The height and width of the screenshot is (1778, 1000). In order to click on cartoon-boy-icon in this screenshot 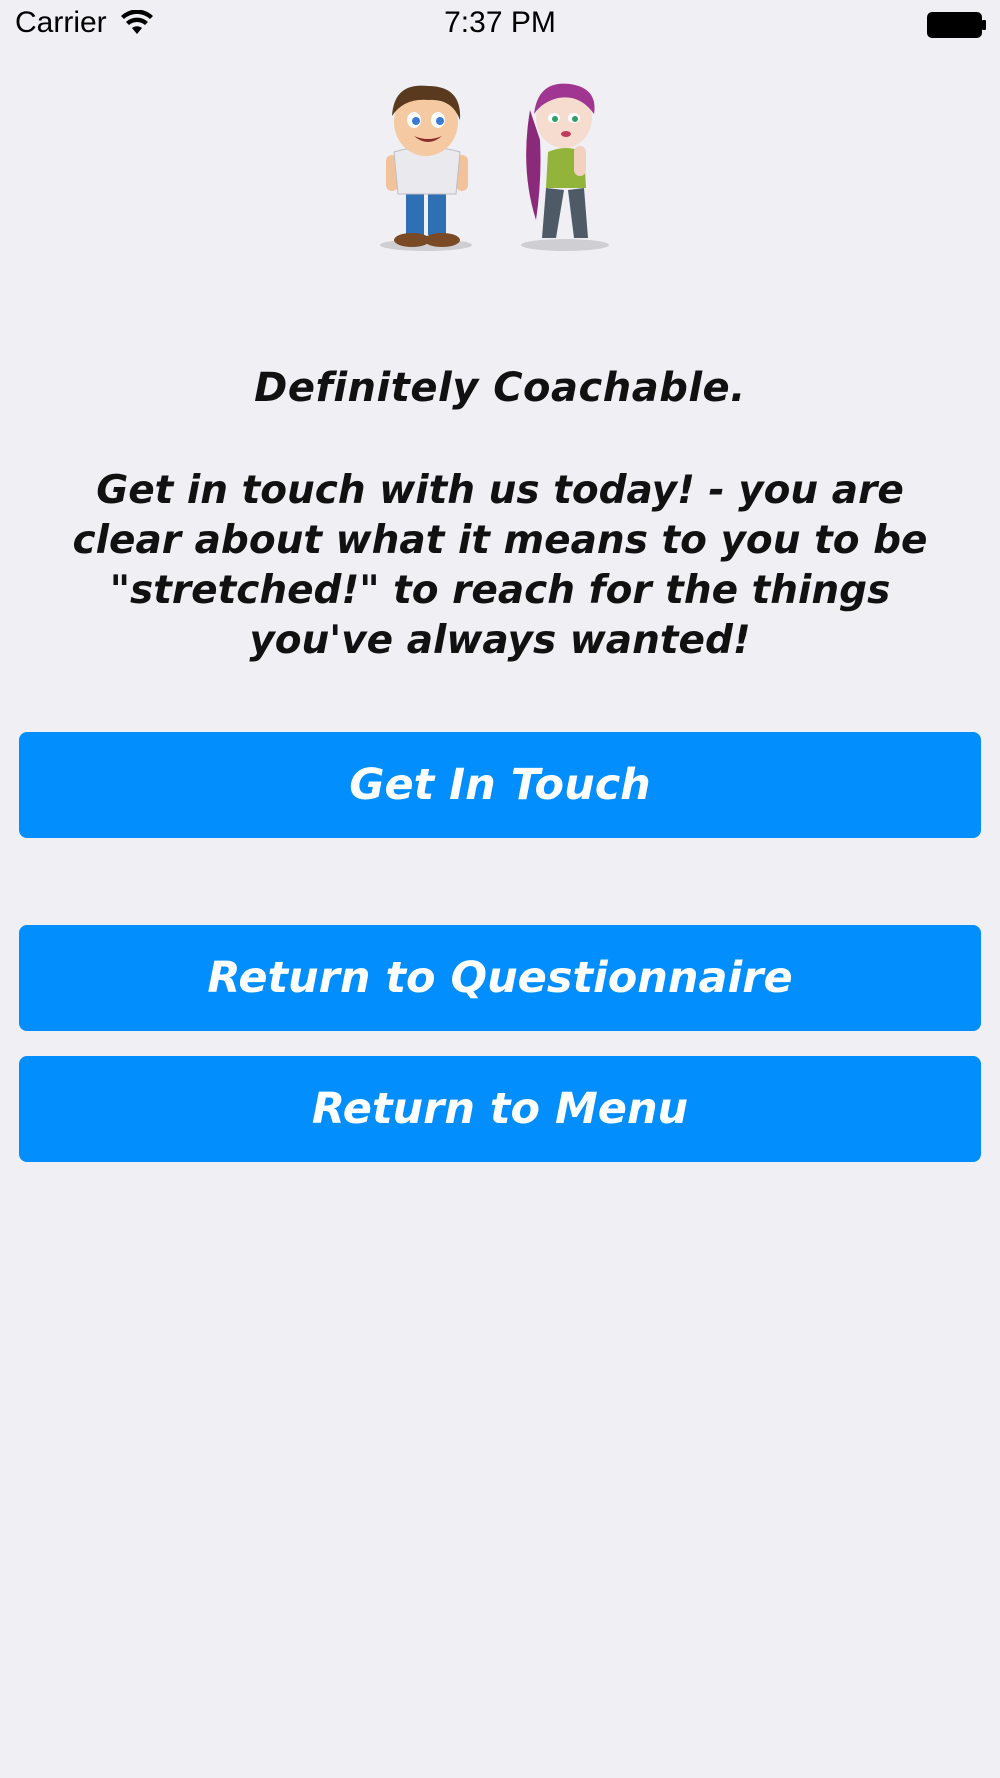, I will do `click(426, 168)`.